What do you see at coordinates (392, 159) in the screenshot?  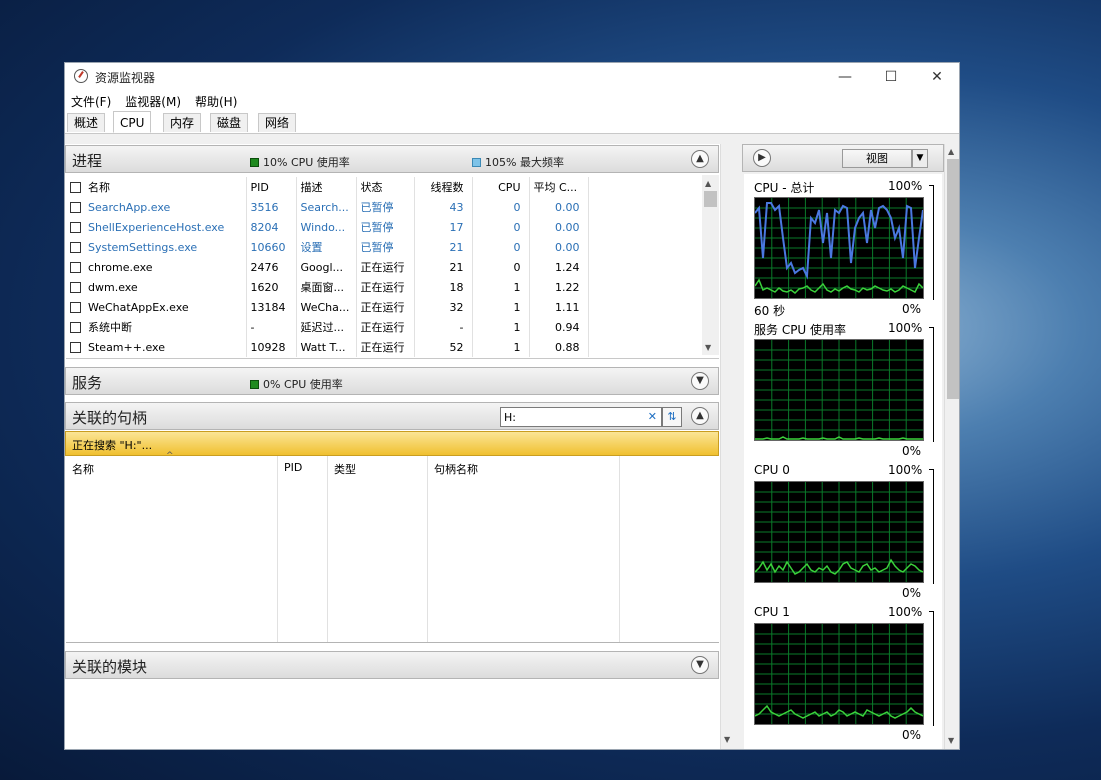 I see `processes-header: 进程 10% CPU 使用率 105% 最大频率 ▲` at bounding box center [392, 159].